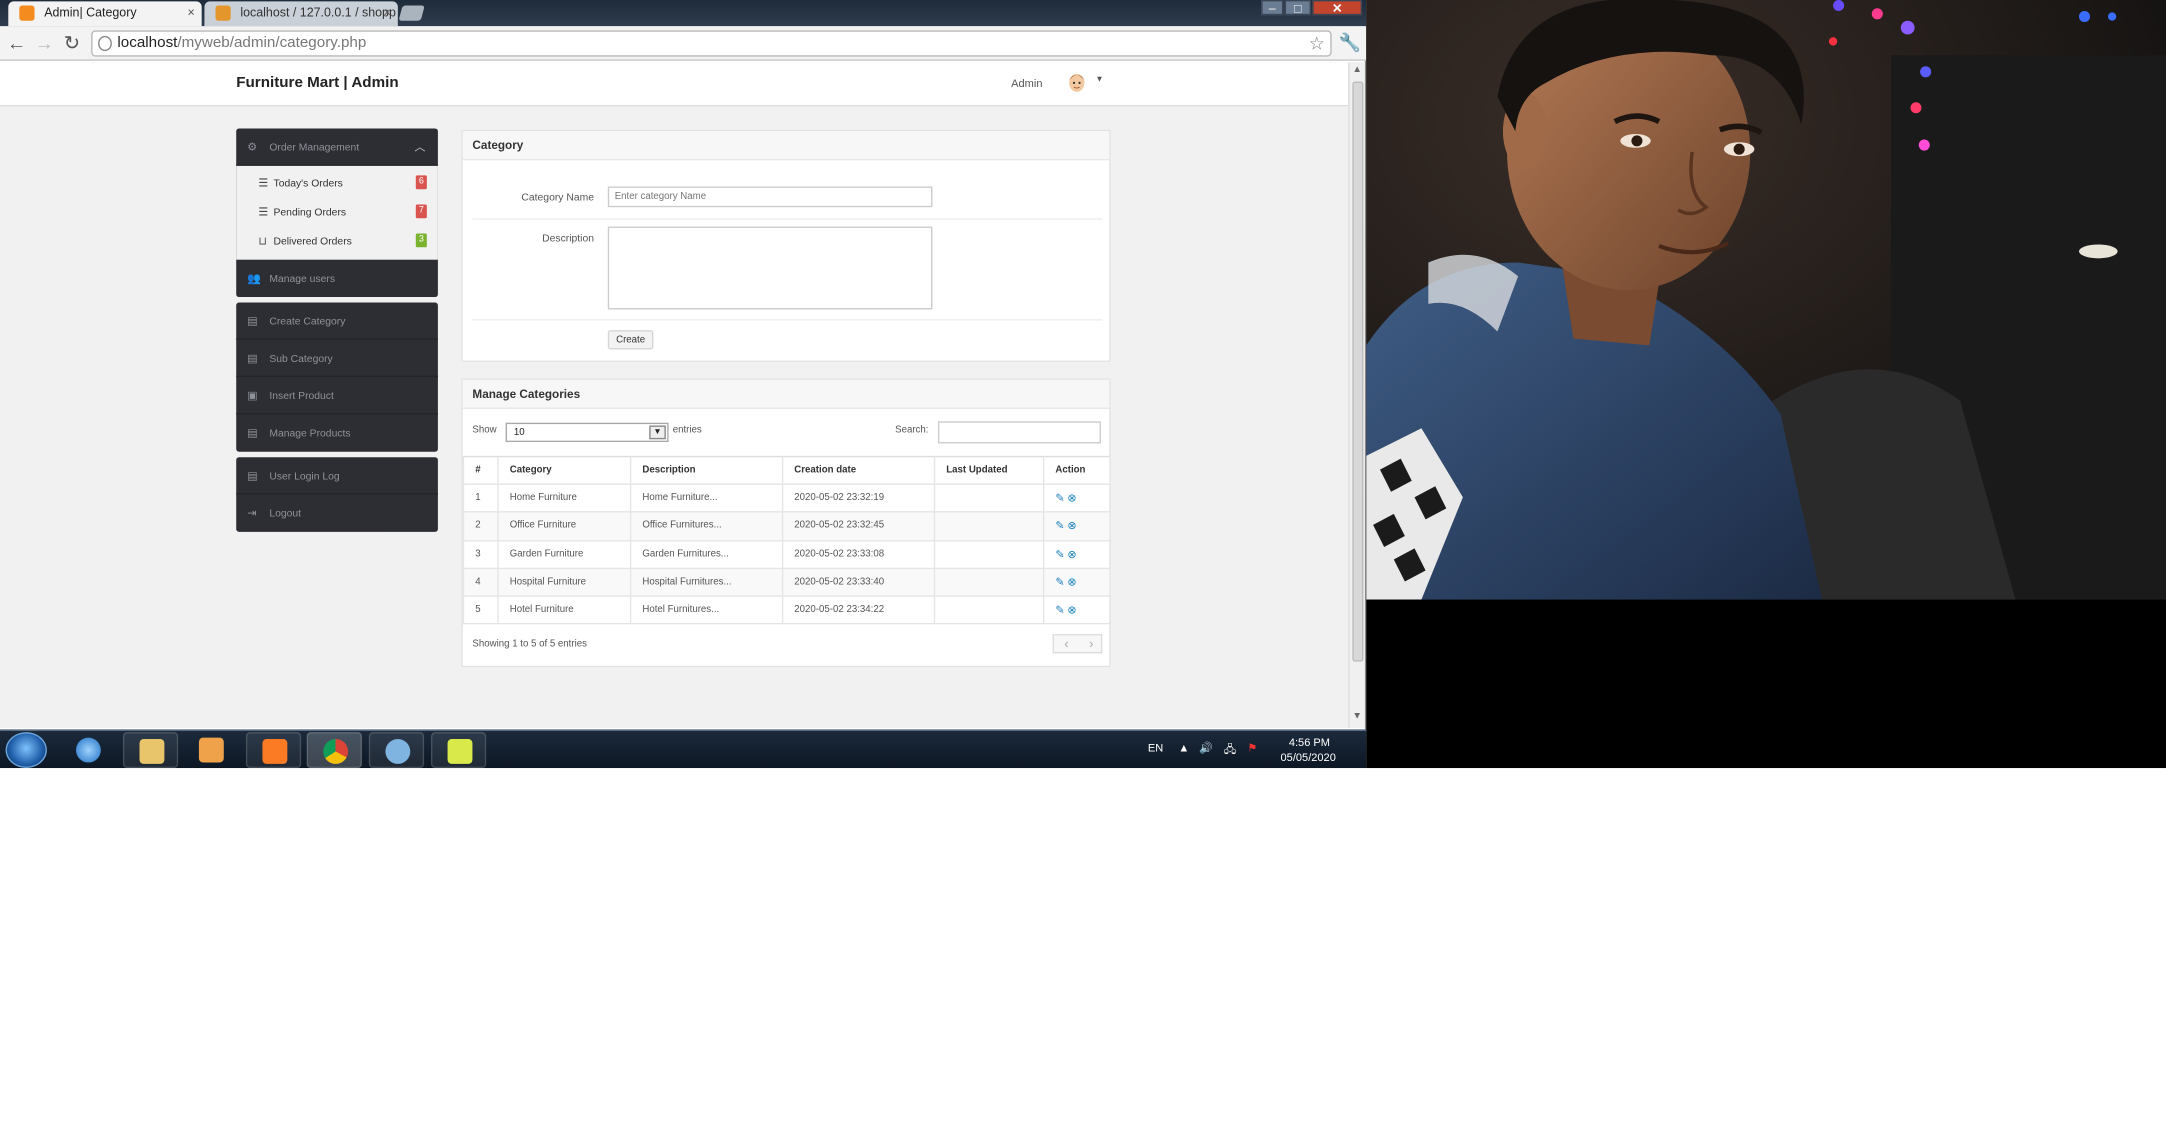  I want to click on tab-admin-category: Admin| Category ×, so click(105, 14).